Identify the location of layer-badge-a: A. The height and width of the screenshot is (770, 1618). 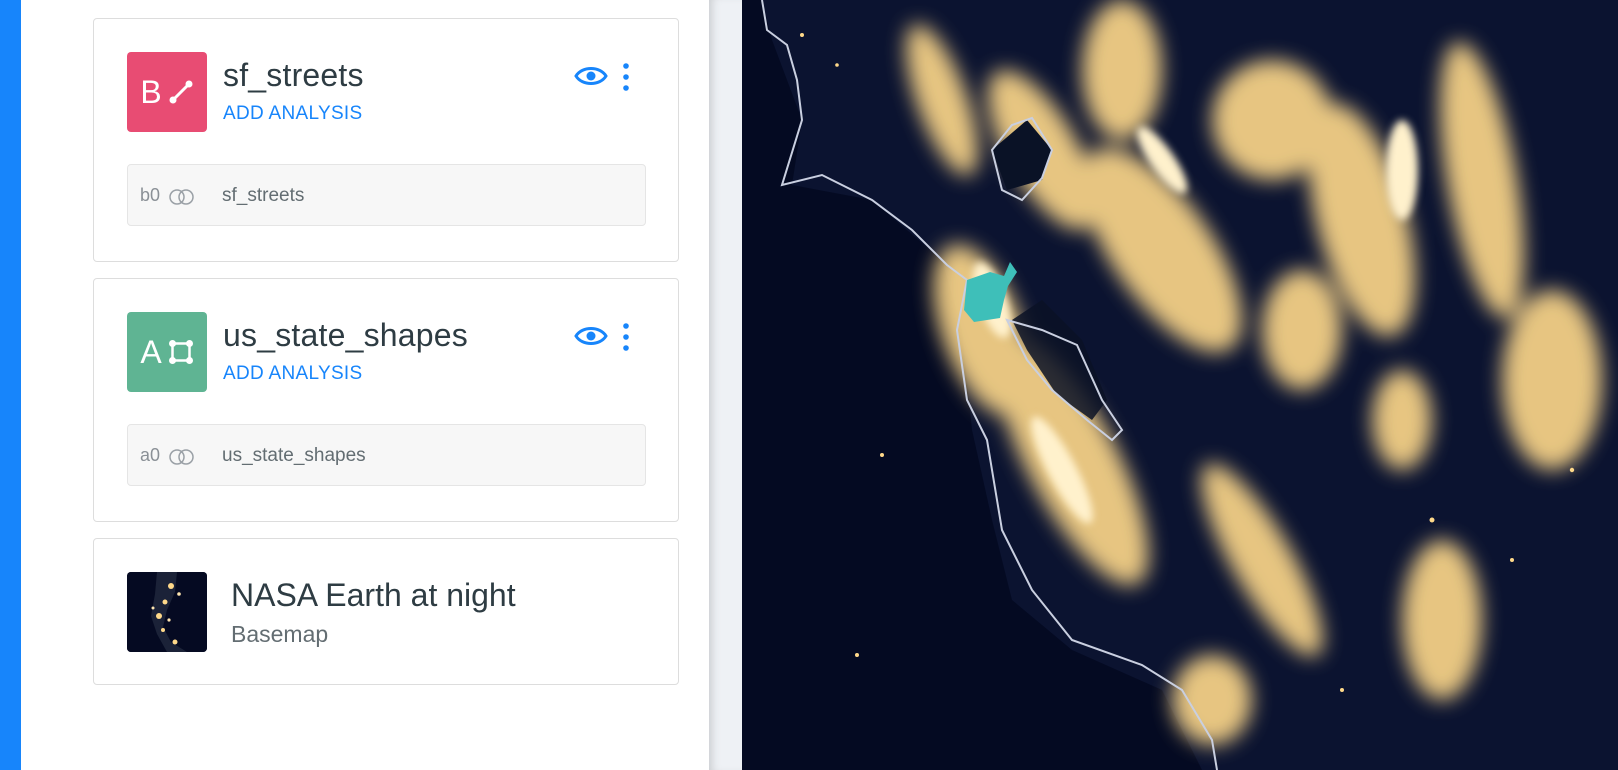
(167, 352).